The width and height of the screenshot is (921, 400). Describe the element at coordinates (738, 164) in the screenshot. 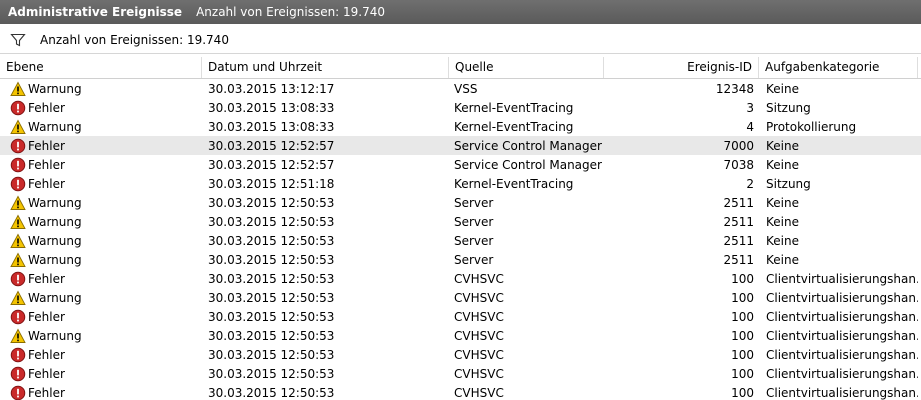

I see `event-id-cell: 7038` at that location.